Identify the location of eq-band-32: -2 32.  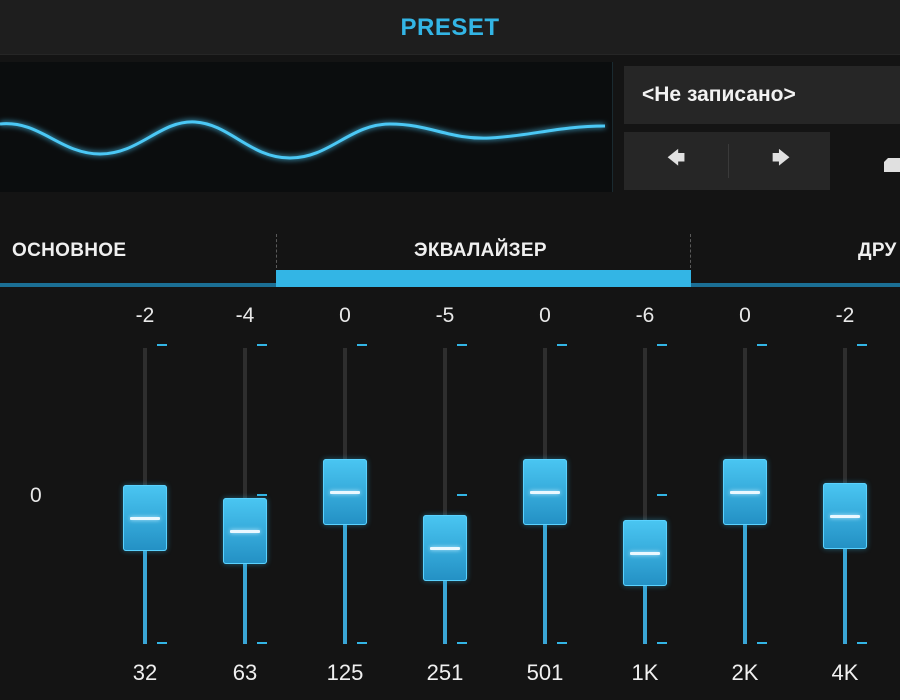
(145, 494).